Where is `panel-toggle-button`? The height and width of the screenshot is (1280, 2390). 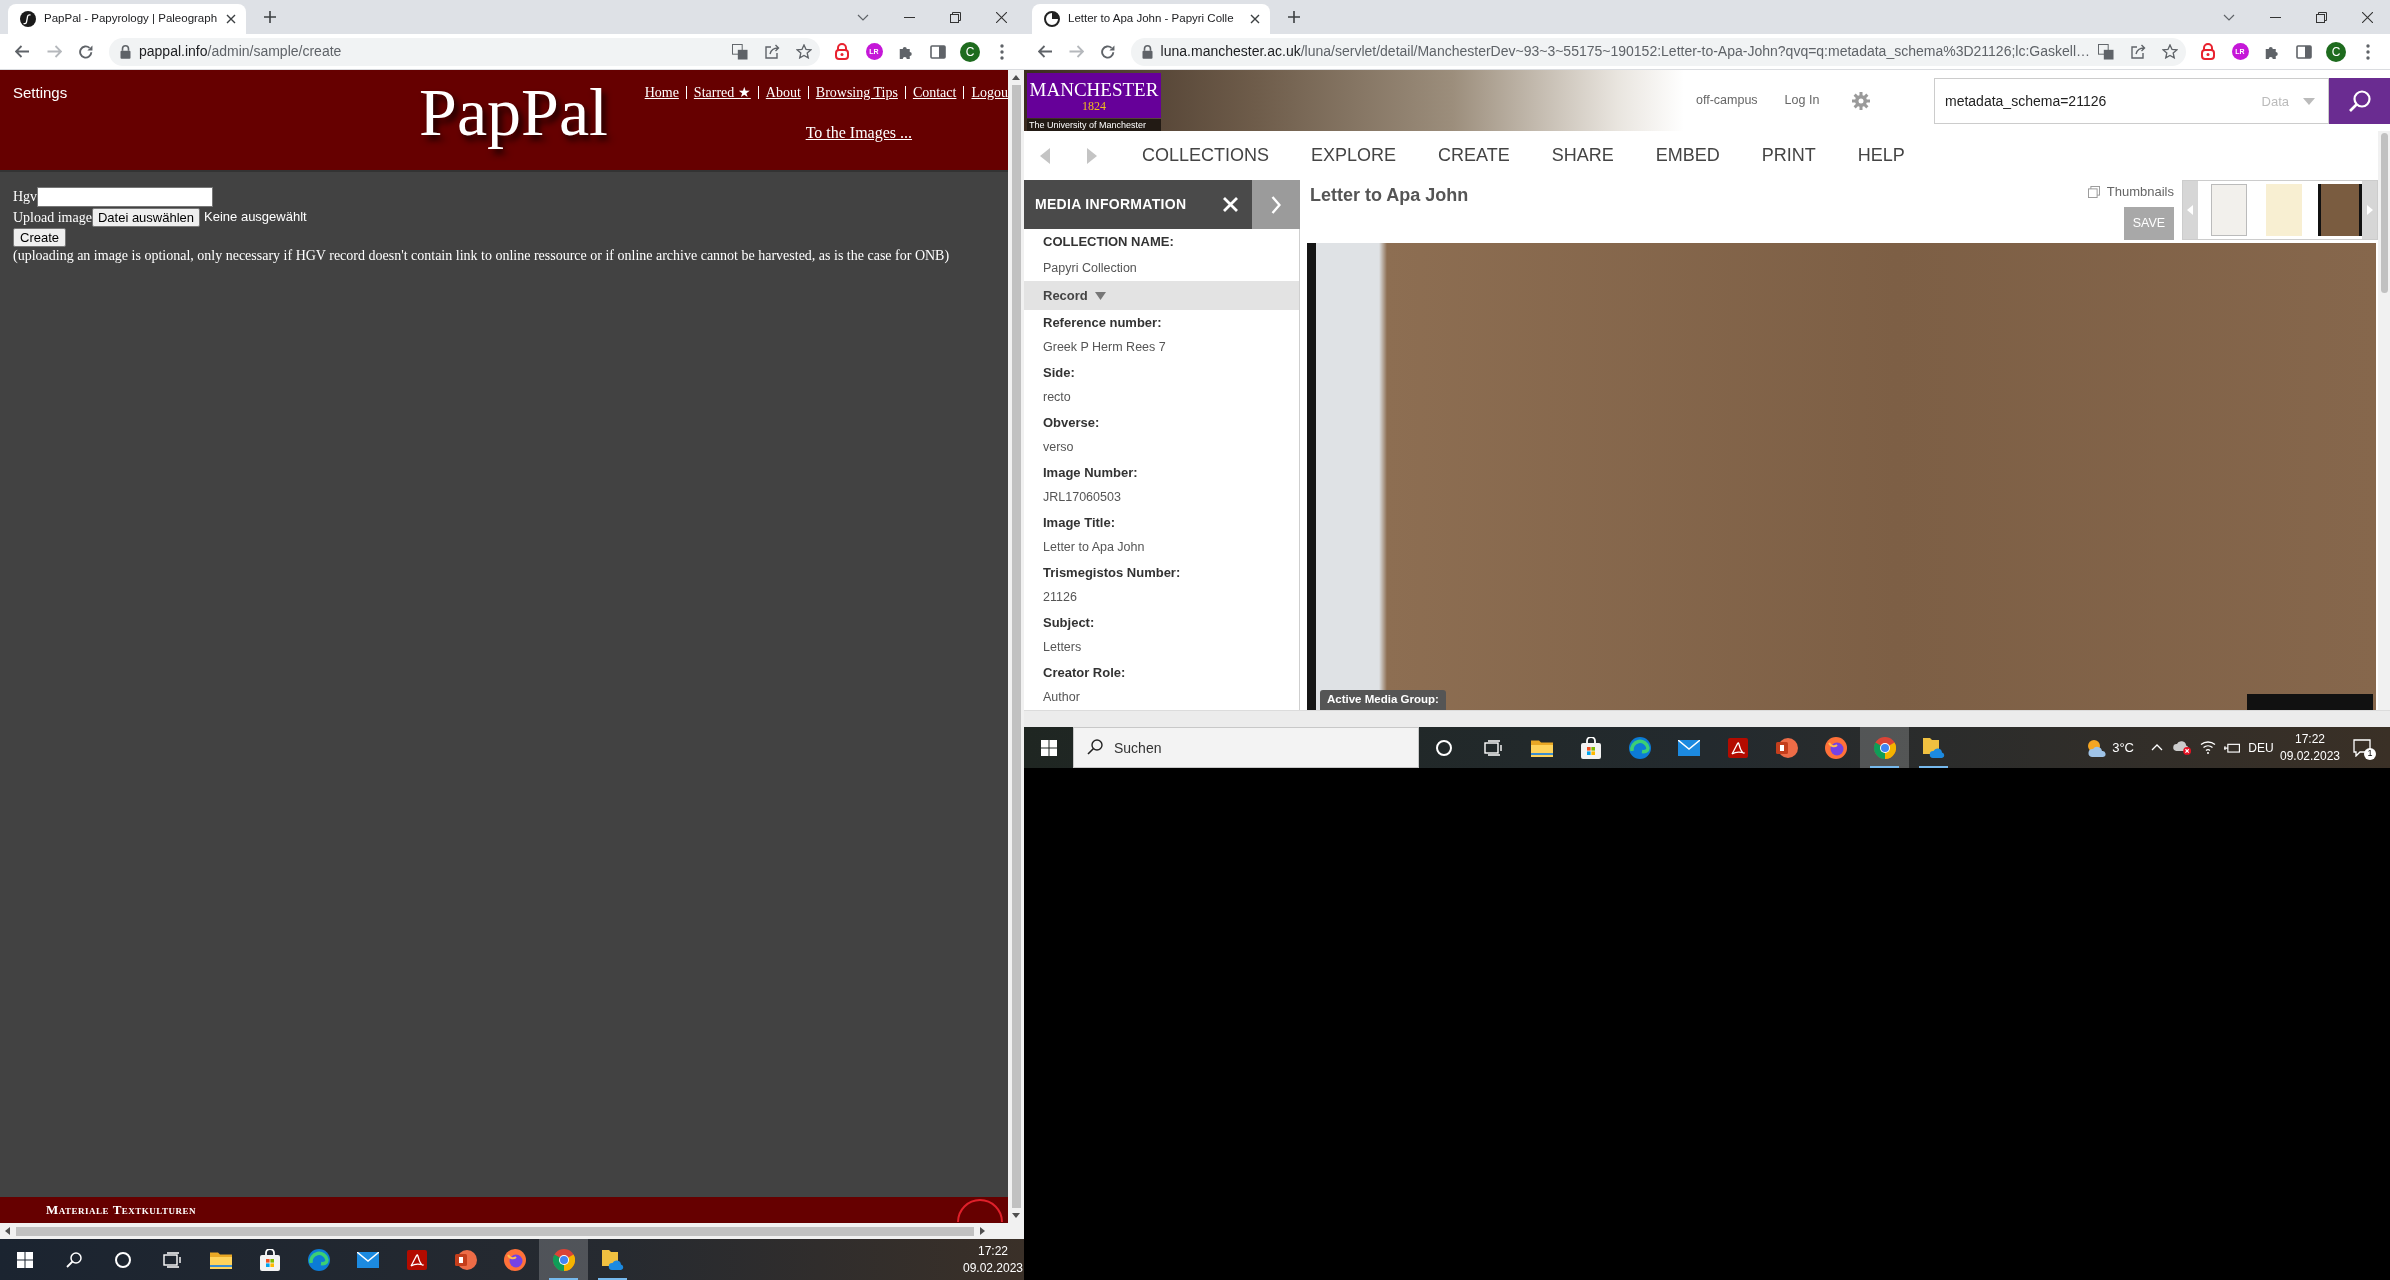 panel-toggle-button is located at coordinates (1276, 204).